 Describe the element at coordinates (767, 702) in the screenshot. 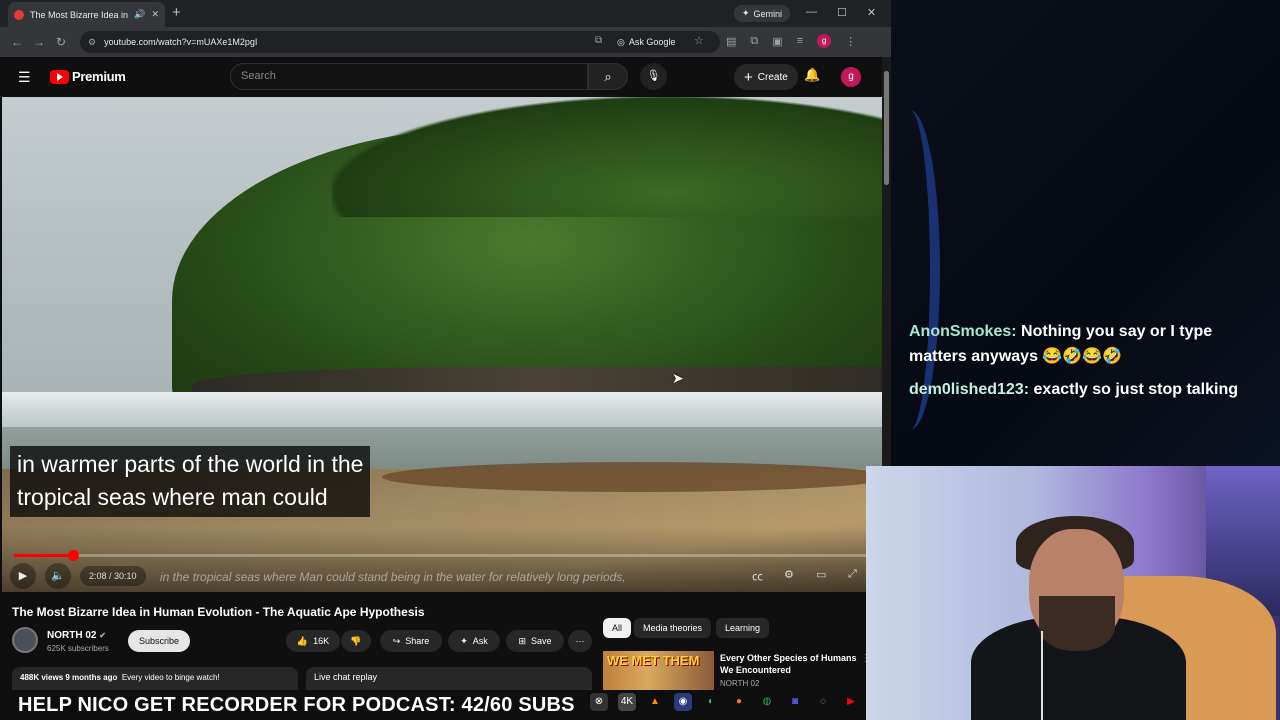

I see `tray-chrome-icon: ◍` at that location.